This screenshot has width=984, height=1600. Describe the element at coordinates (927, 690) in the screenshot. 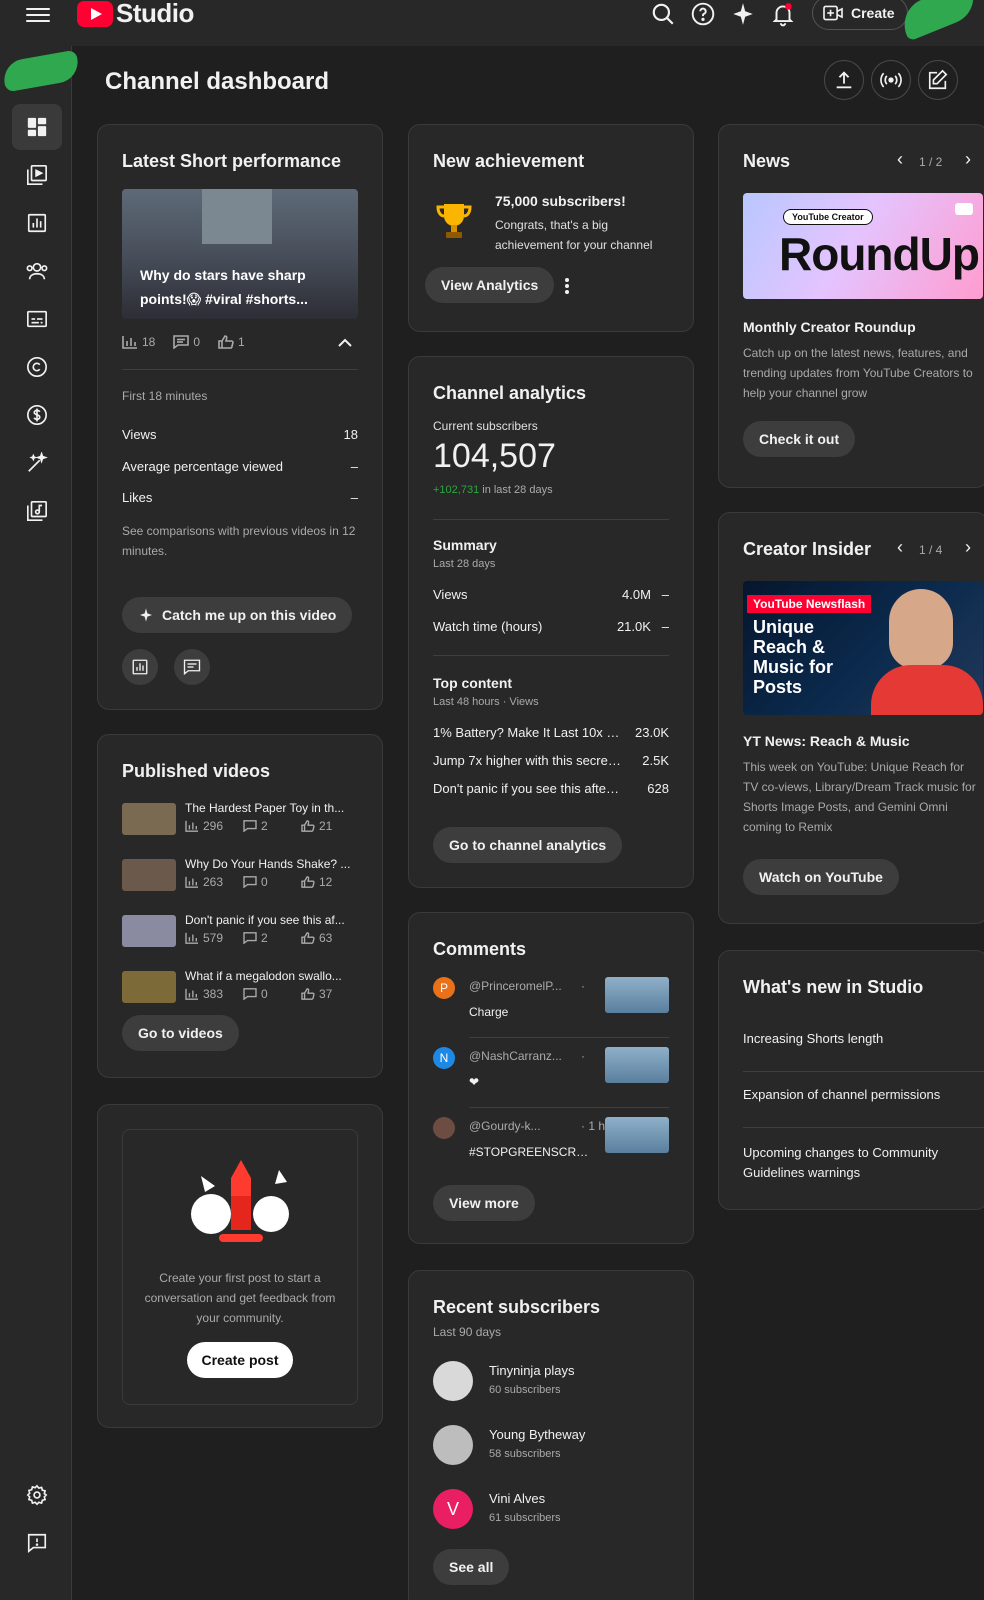

I see `presenter-jacket` at that location.